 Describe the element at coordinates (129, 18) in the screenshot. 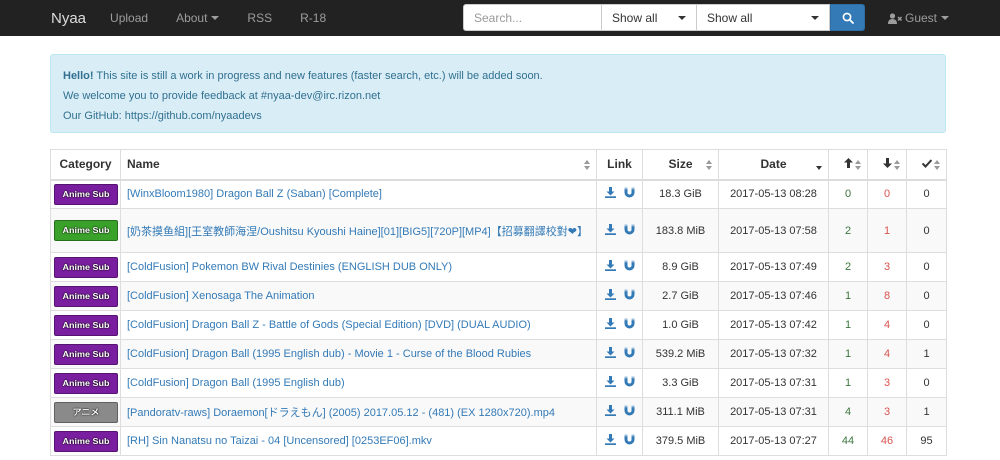

I see `nav-upload: Upload` at that location.